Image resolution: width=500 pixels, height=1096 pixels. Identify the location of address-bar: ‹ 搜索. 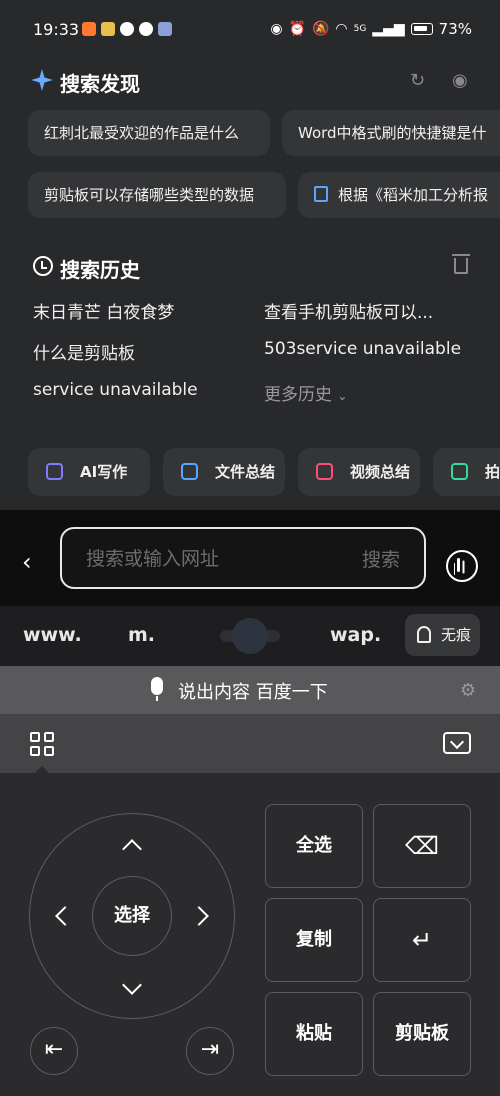
(250, 558).